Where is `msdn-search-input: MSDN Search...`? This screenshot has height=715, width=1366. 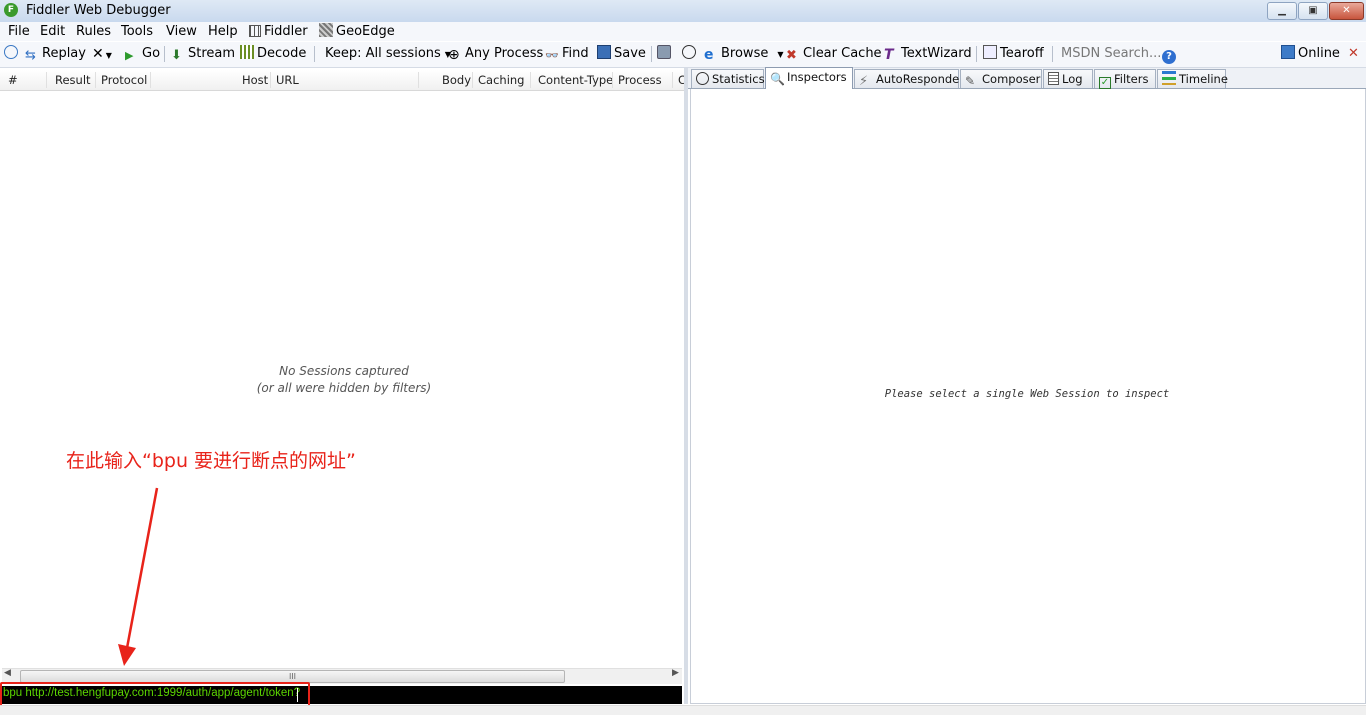 msdn-search-input: MSDN Search... is located at coordinates (1111, 54).